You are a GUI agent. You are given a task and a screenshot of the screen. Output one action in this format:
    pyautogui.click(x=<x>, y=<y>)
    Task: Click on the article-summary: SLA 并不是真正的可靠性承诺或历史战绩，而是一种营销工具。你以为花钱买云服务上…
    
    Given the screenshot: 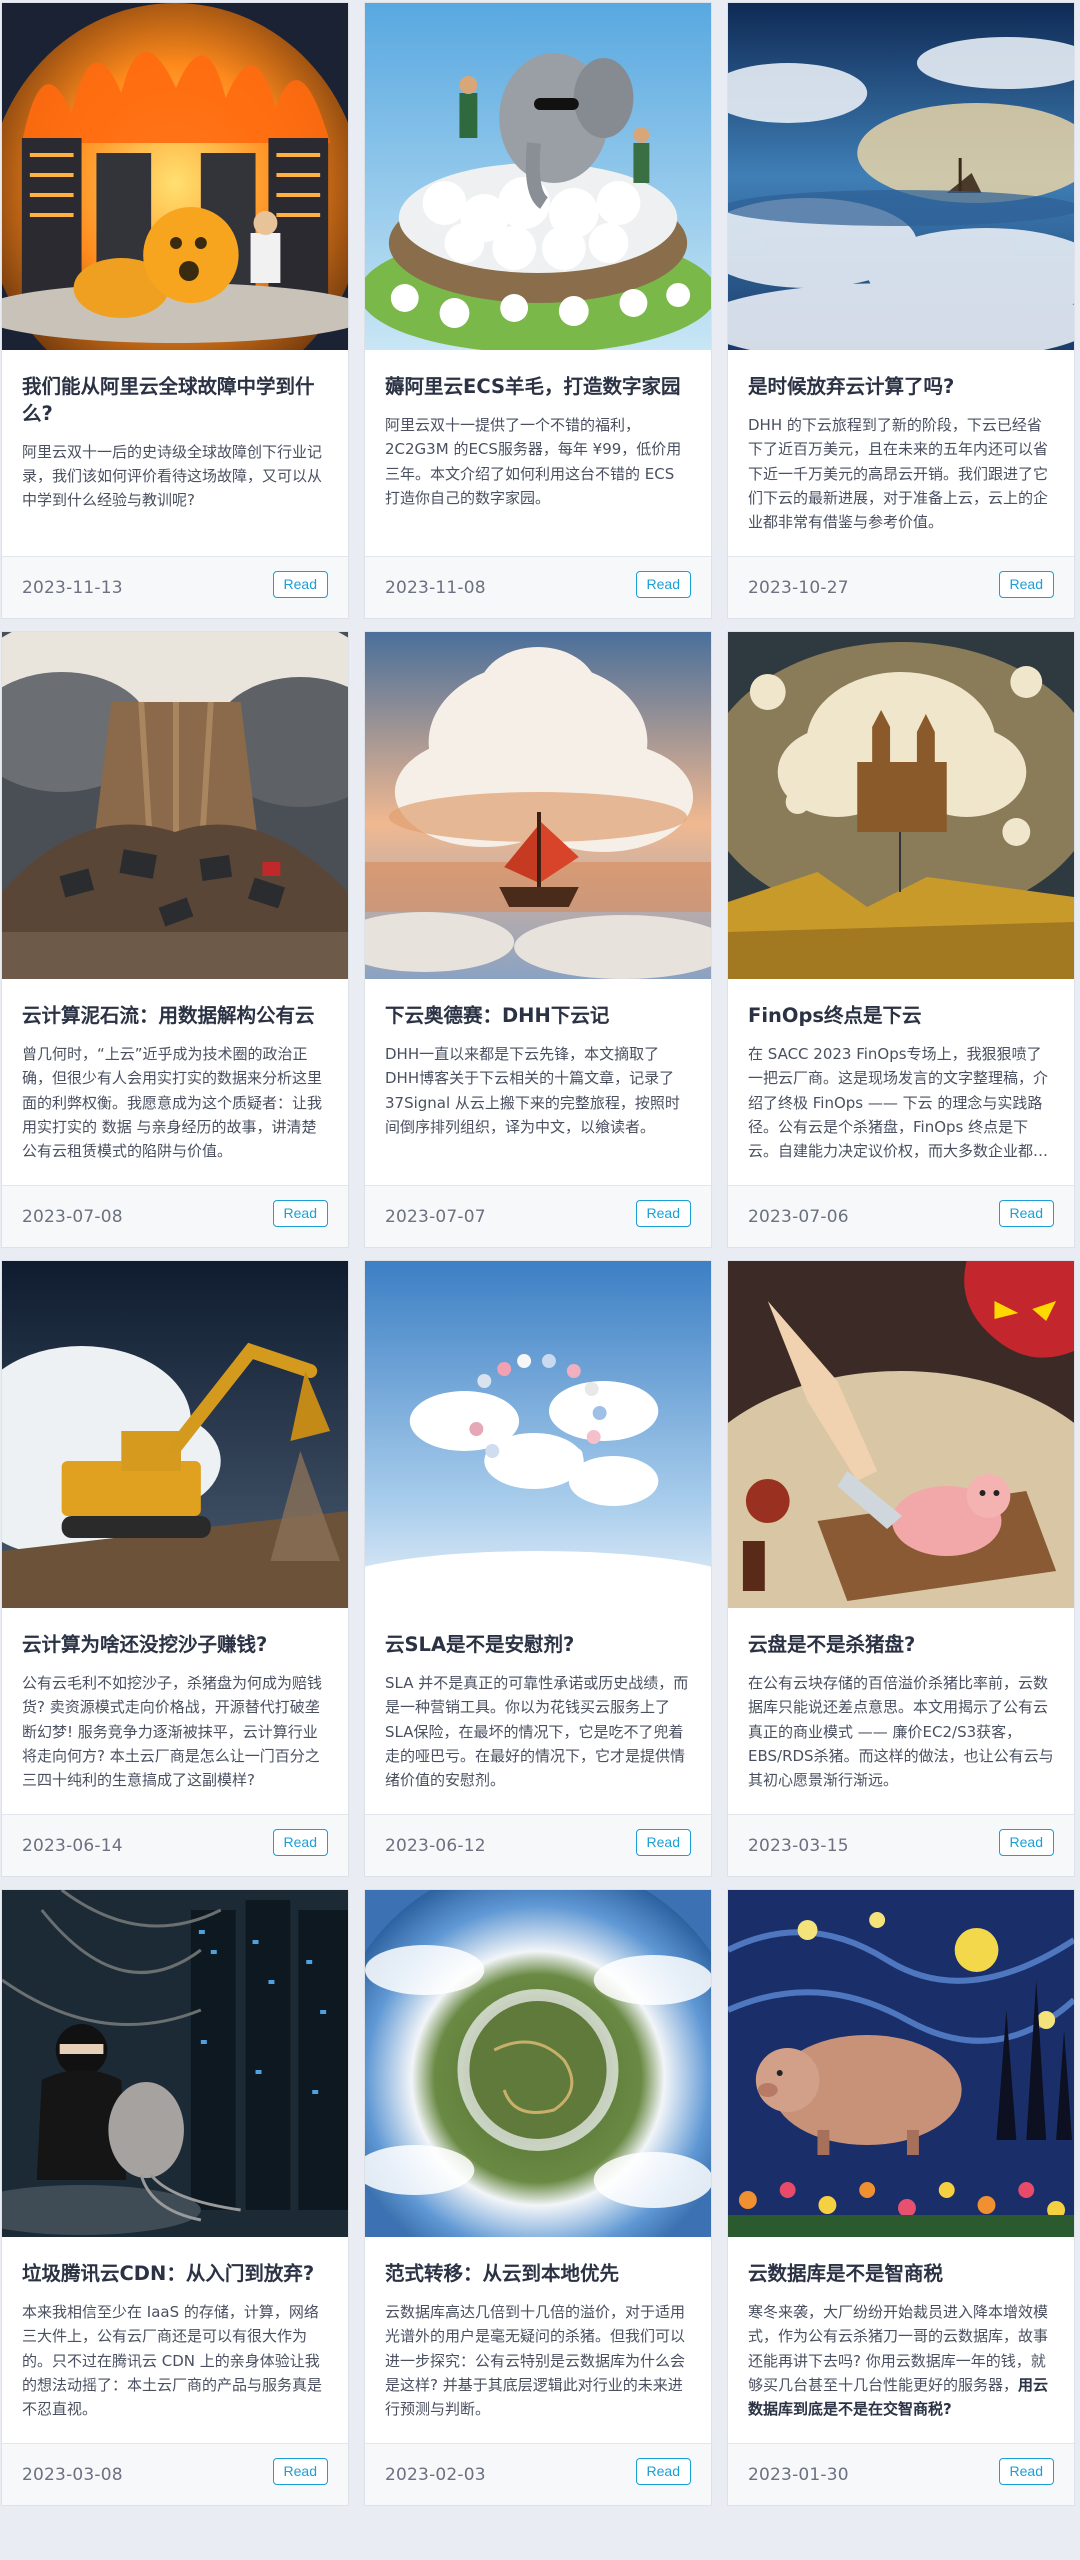 What is the action you would take?
    pyautogui.click(x=537, y=1731)
    